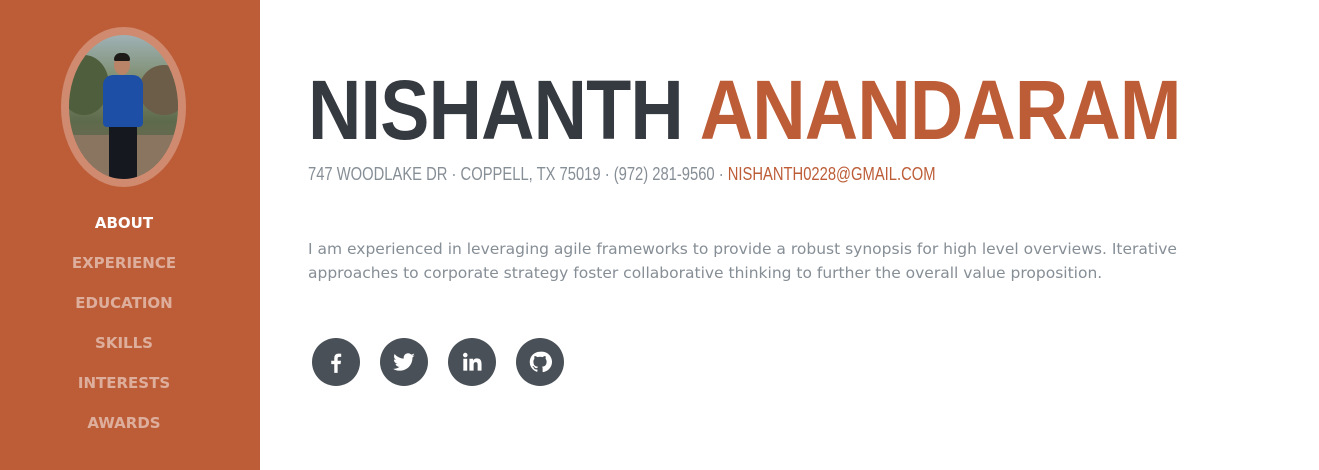  What do you see at coordinates (123, 423) in the screenshot?
I see `nav-item-awards: AWARDS` at bounding box center [123, 423].